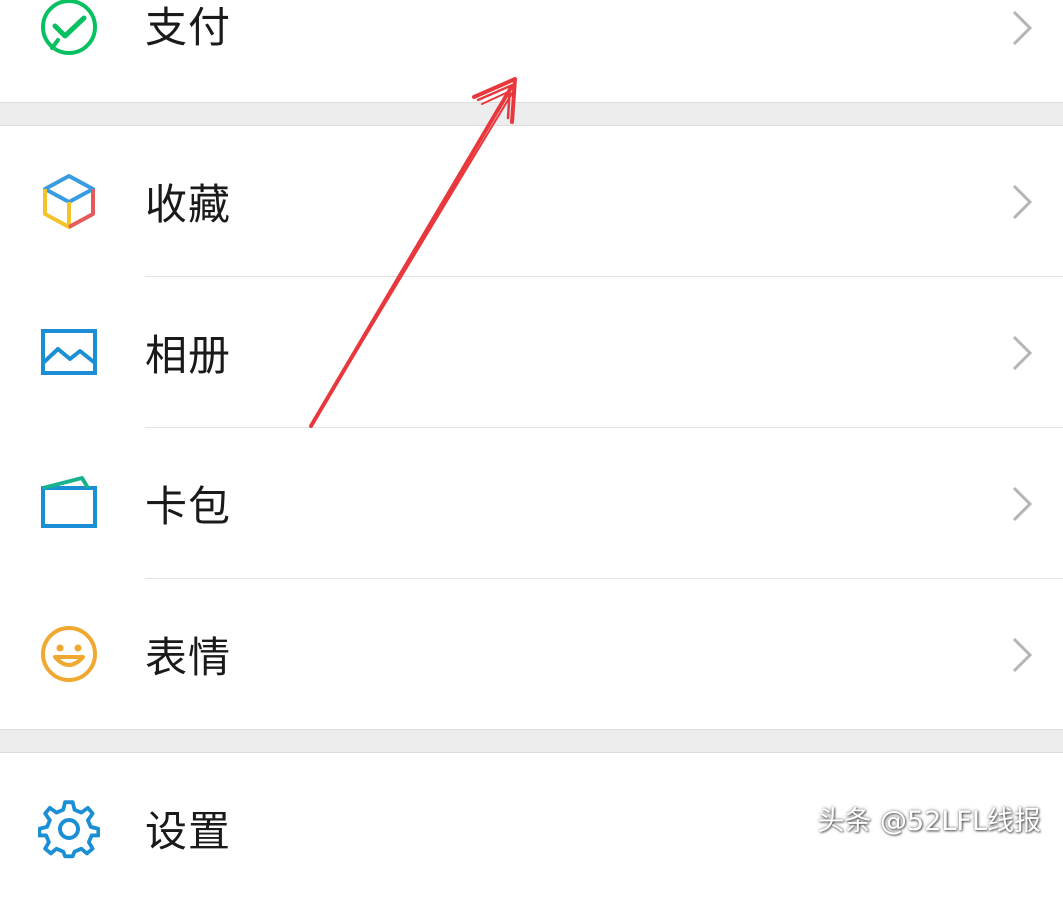 This screenshot has width=1063, height=903. I want to click on smiley-icon, so click(69, 654).